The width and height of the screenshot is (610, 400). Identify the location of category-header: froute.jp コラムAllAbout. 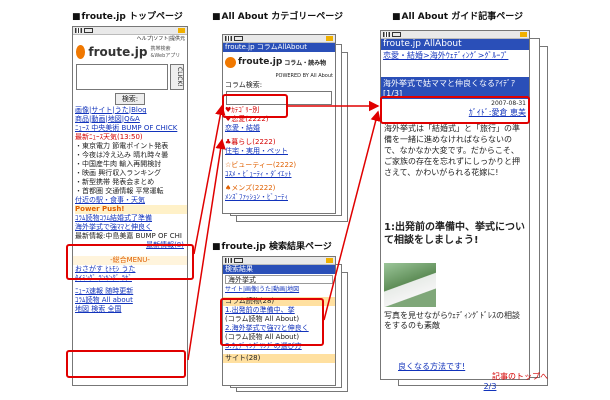
(279, 47).